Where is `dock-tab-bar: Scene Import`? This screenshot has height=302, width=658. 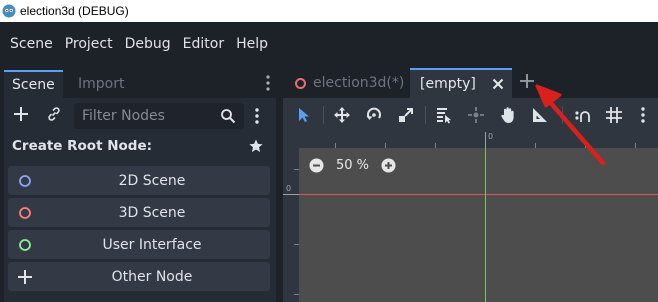 dock-tab-bar: Scene Import is located at coordinates (140, 82).